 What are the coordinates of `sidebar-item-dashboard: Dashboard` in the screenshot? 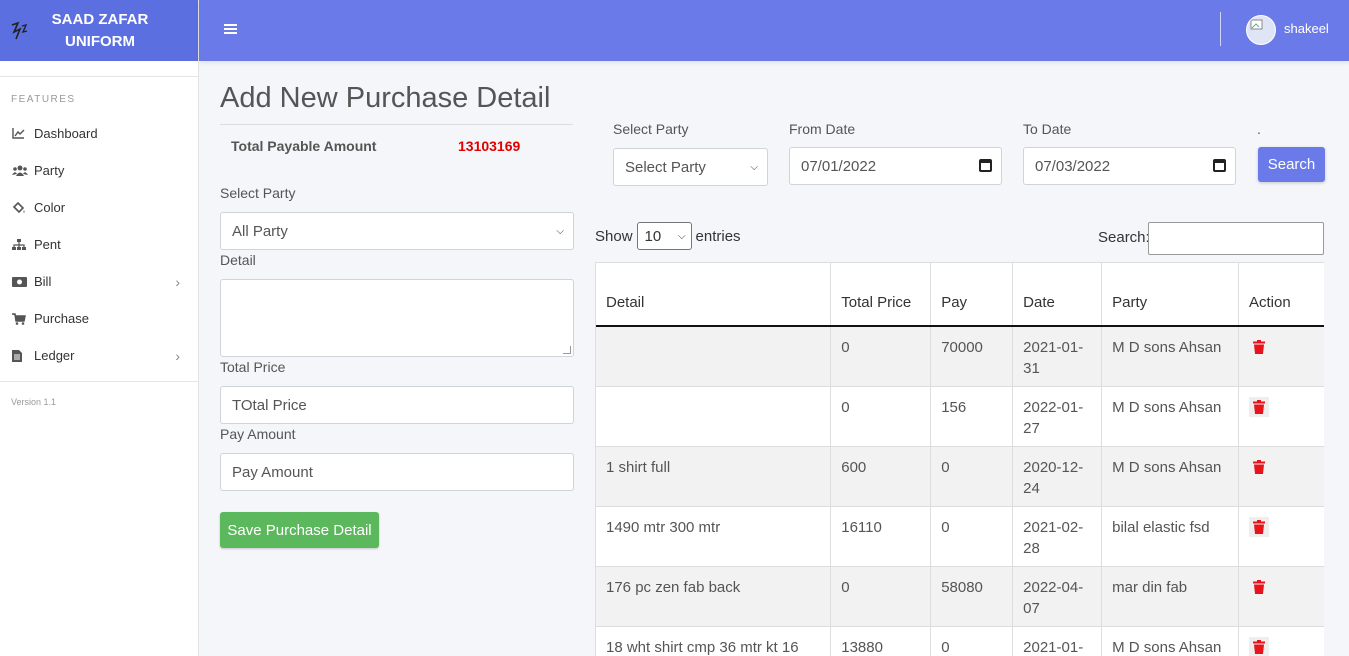 It's located at (99, 133).